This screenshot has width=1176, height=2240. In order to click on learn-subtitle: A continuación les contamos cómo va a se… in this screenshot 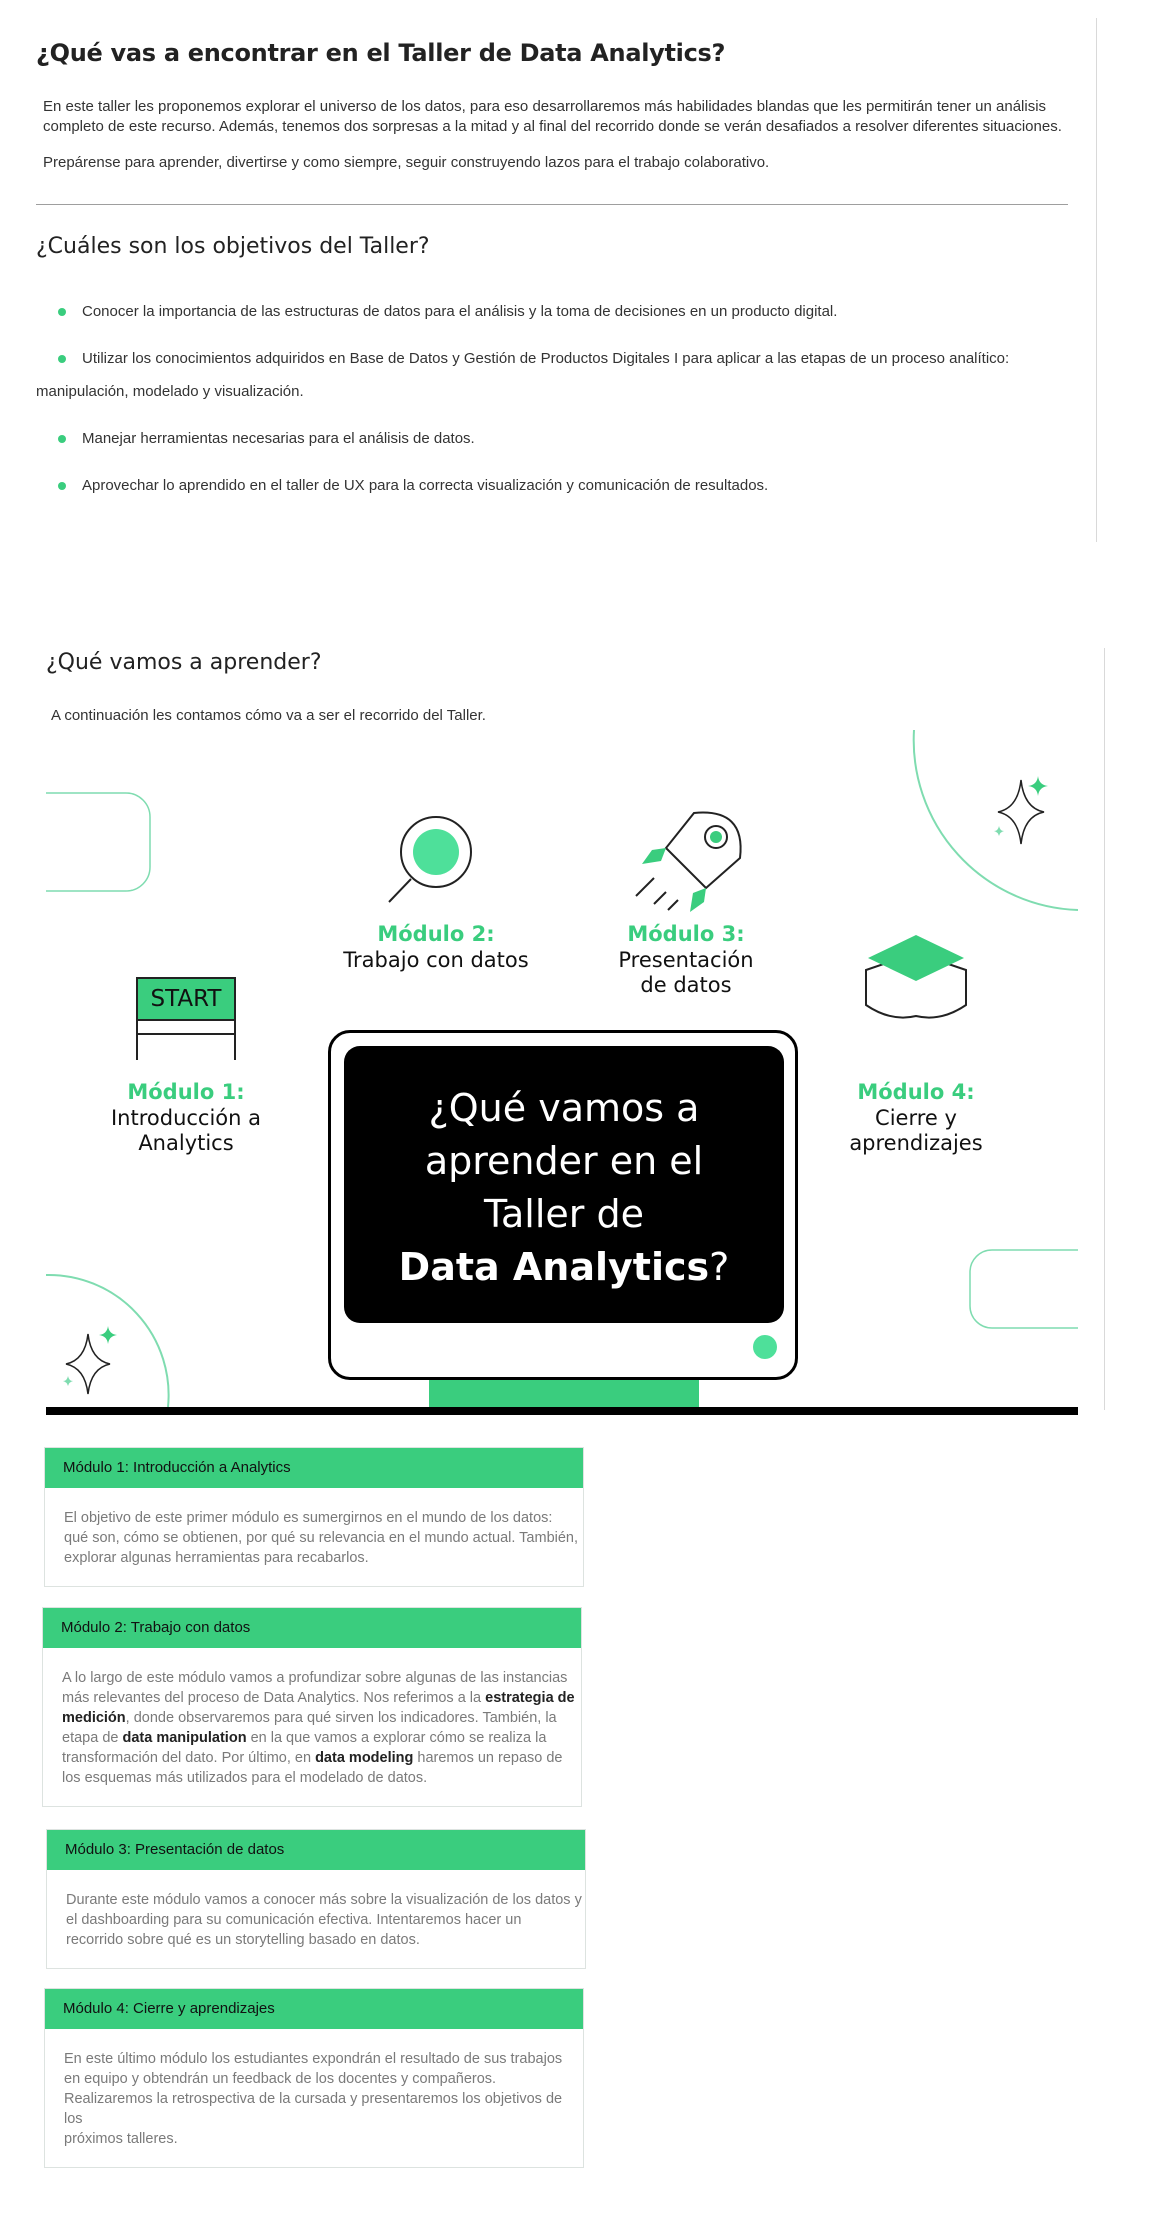, I will do `click(268, 715)`.